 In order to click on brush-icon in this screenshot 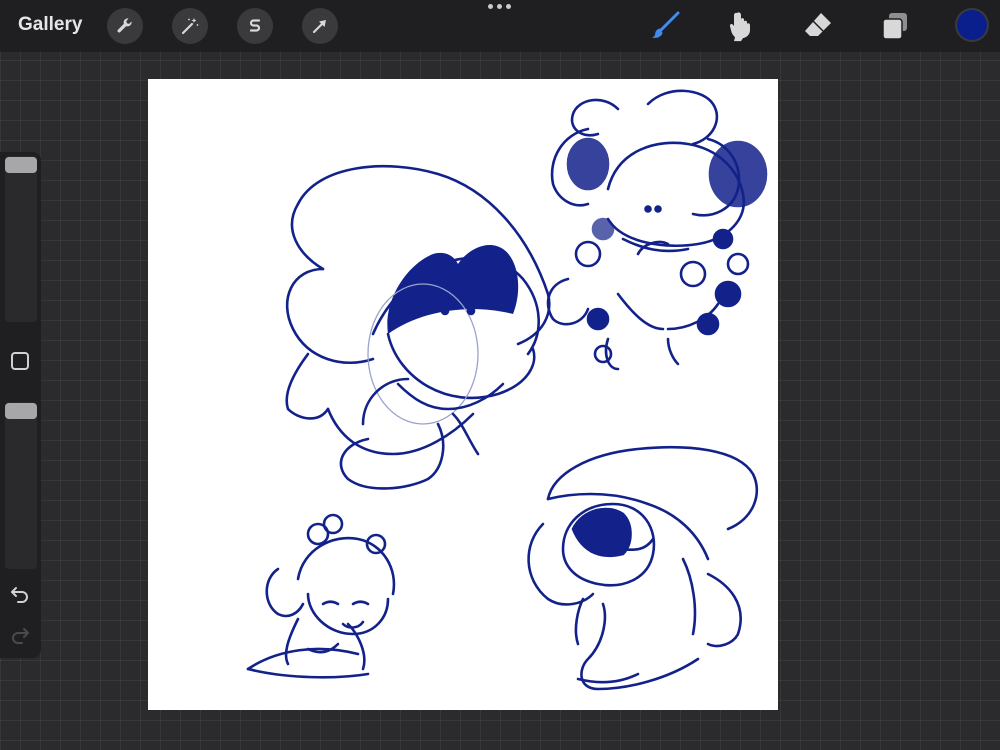, I will do `click(666, 24)`.